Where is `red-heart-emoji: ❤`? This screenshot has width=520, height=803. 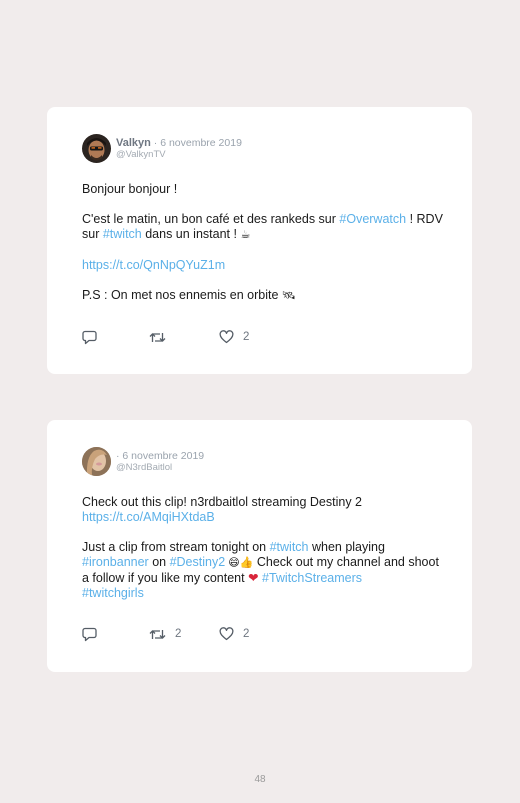
red-heart-emoji: ❤ is located at coordinates (253, 578).